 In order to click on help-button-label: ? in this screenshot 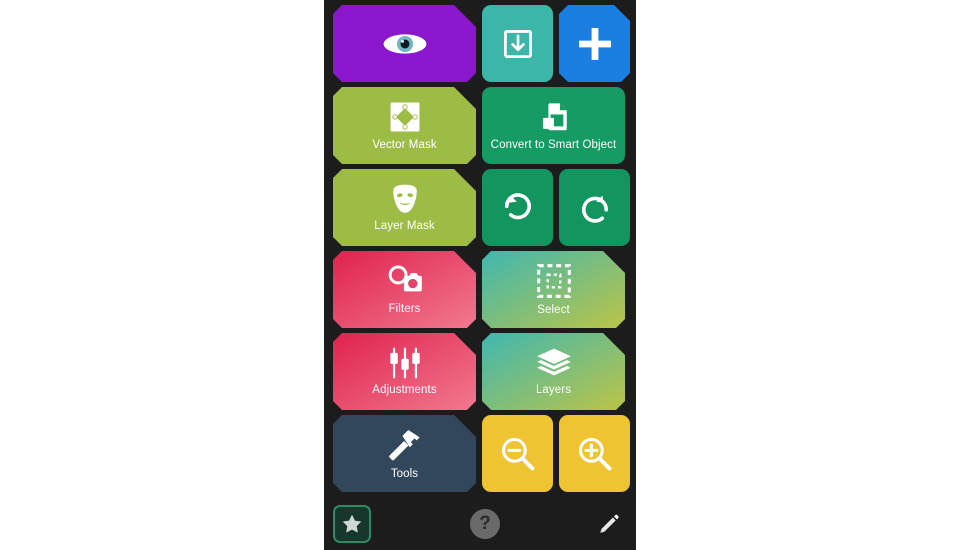, I will do `click(485, 523)`.